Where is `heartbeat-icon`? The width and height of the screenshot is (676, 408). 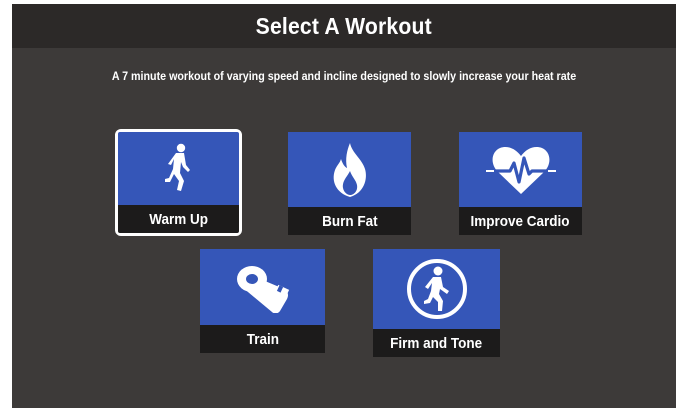
heartbeat-icon is located at coordinates (520, 170).